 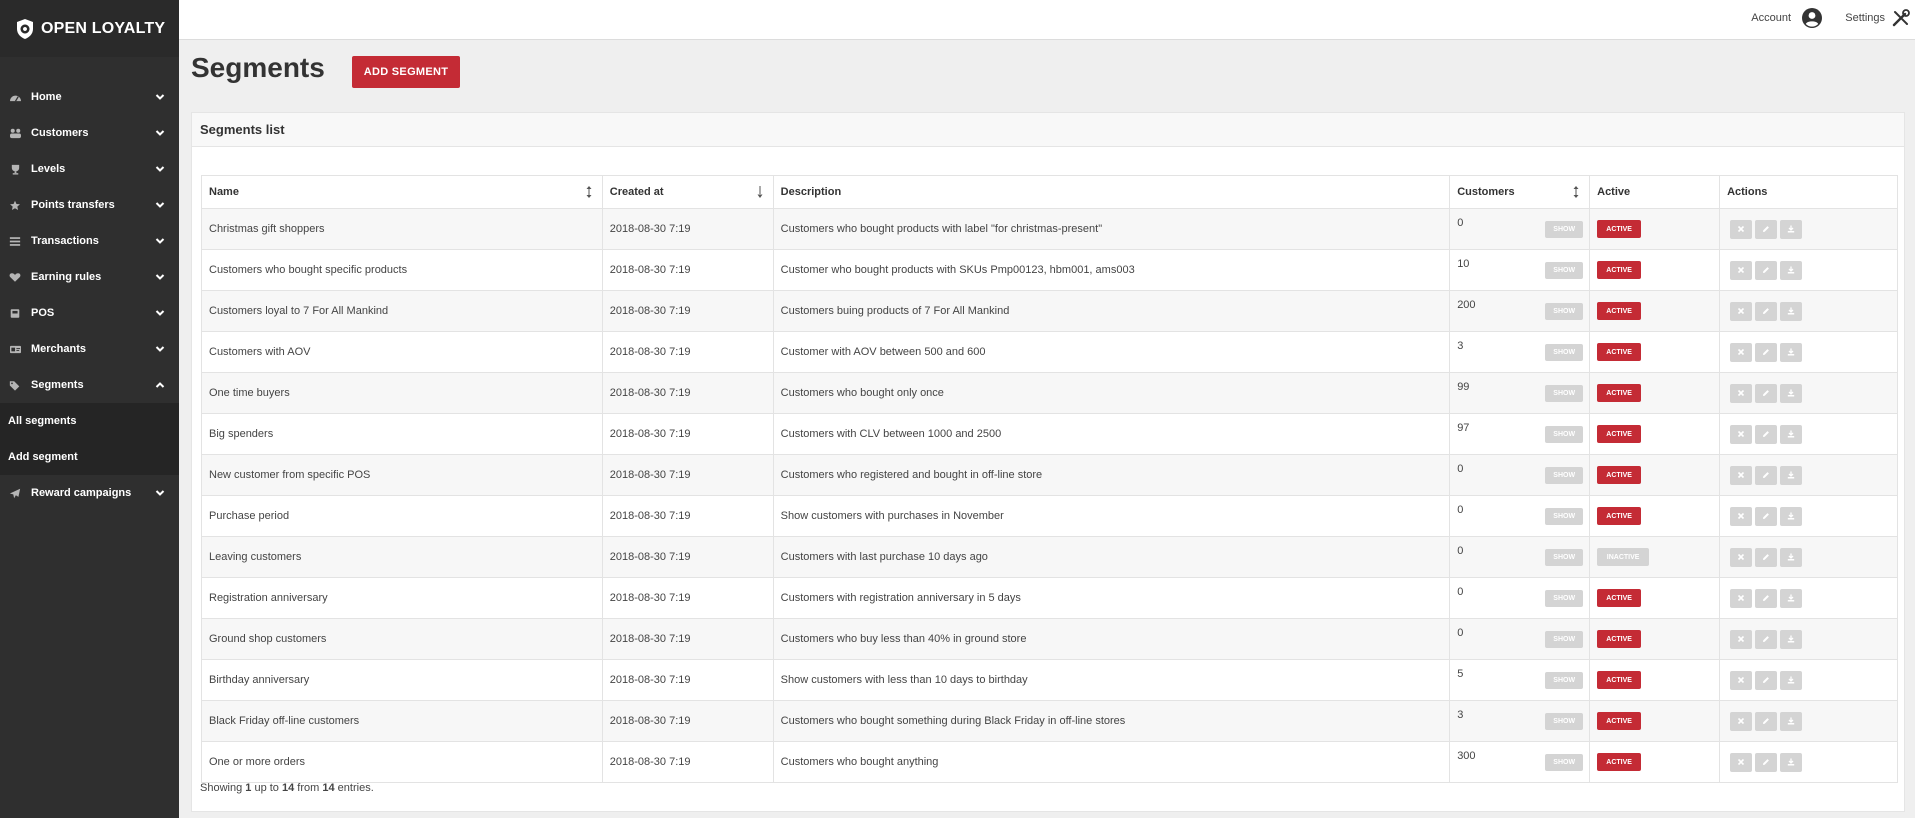 What do you see at coordinates (89, 385) in the screenshot?
I see `sidebar-item-segments: Segments` at bounding box center [89, 385].